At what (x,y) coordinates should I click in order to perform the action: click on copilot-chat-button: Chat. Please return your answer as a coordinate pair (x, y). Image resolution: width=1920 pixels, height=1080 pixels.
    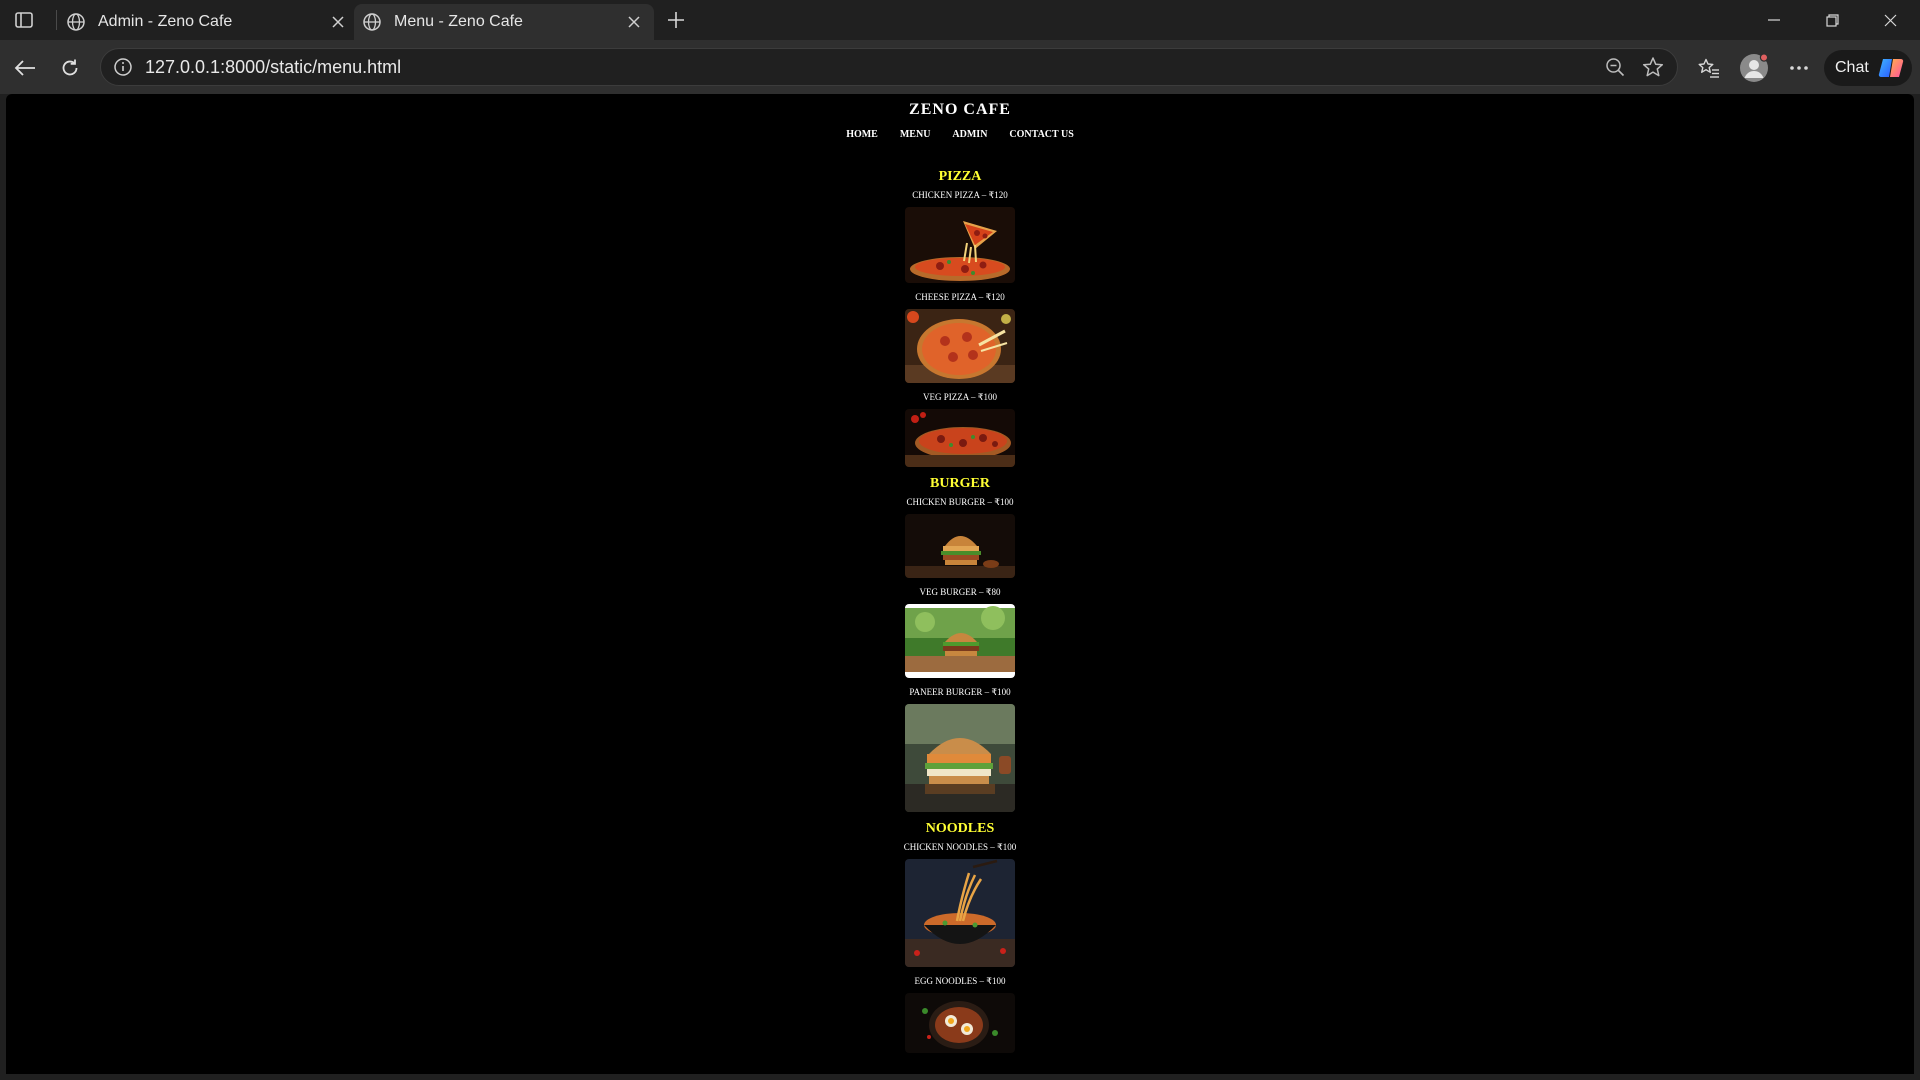
    Looking at the image, I should click on (1868, 68).